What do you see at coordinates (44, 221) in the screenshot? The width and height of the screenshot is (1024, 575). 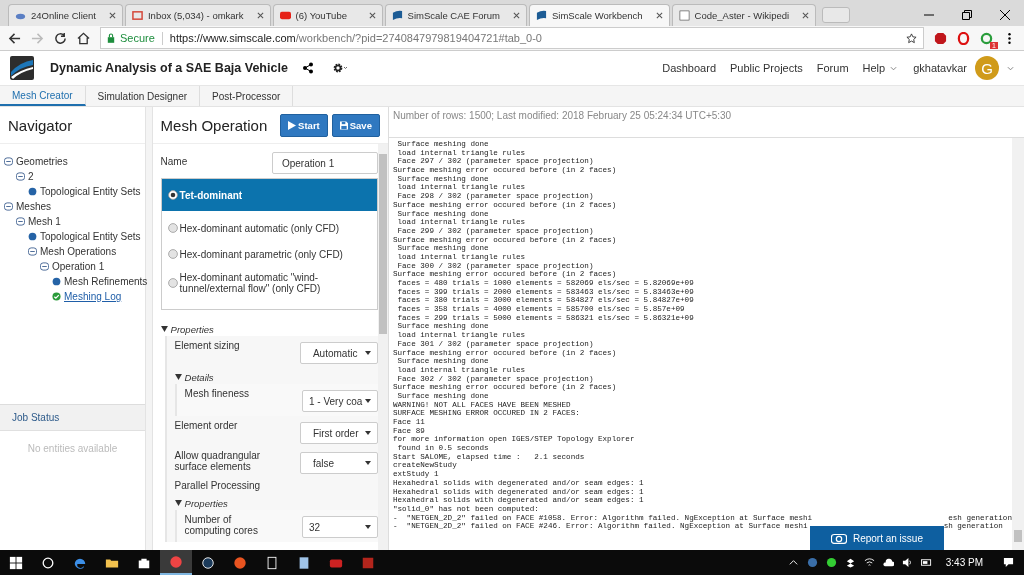 I see `tree-item: Mesh 1` at bounding box center [44, 221].